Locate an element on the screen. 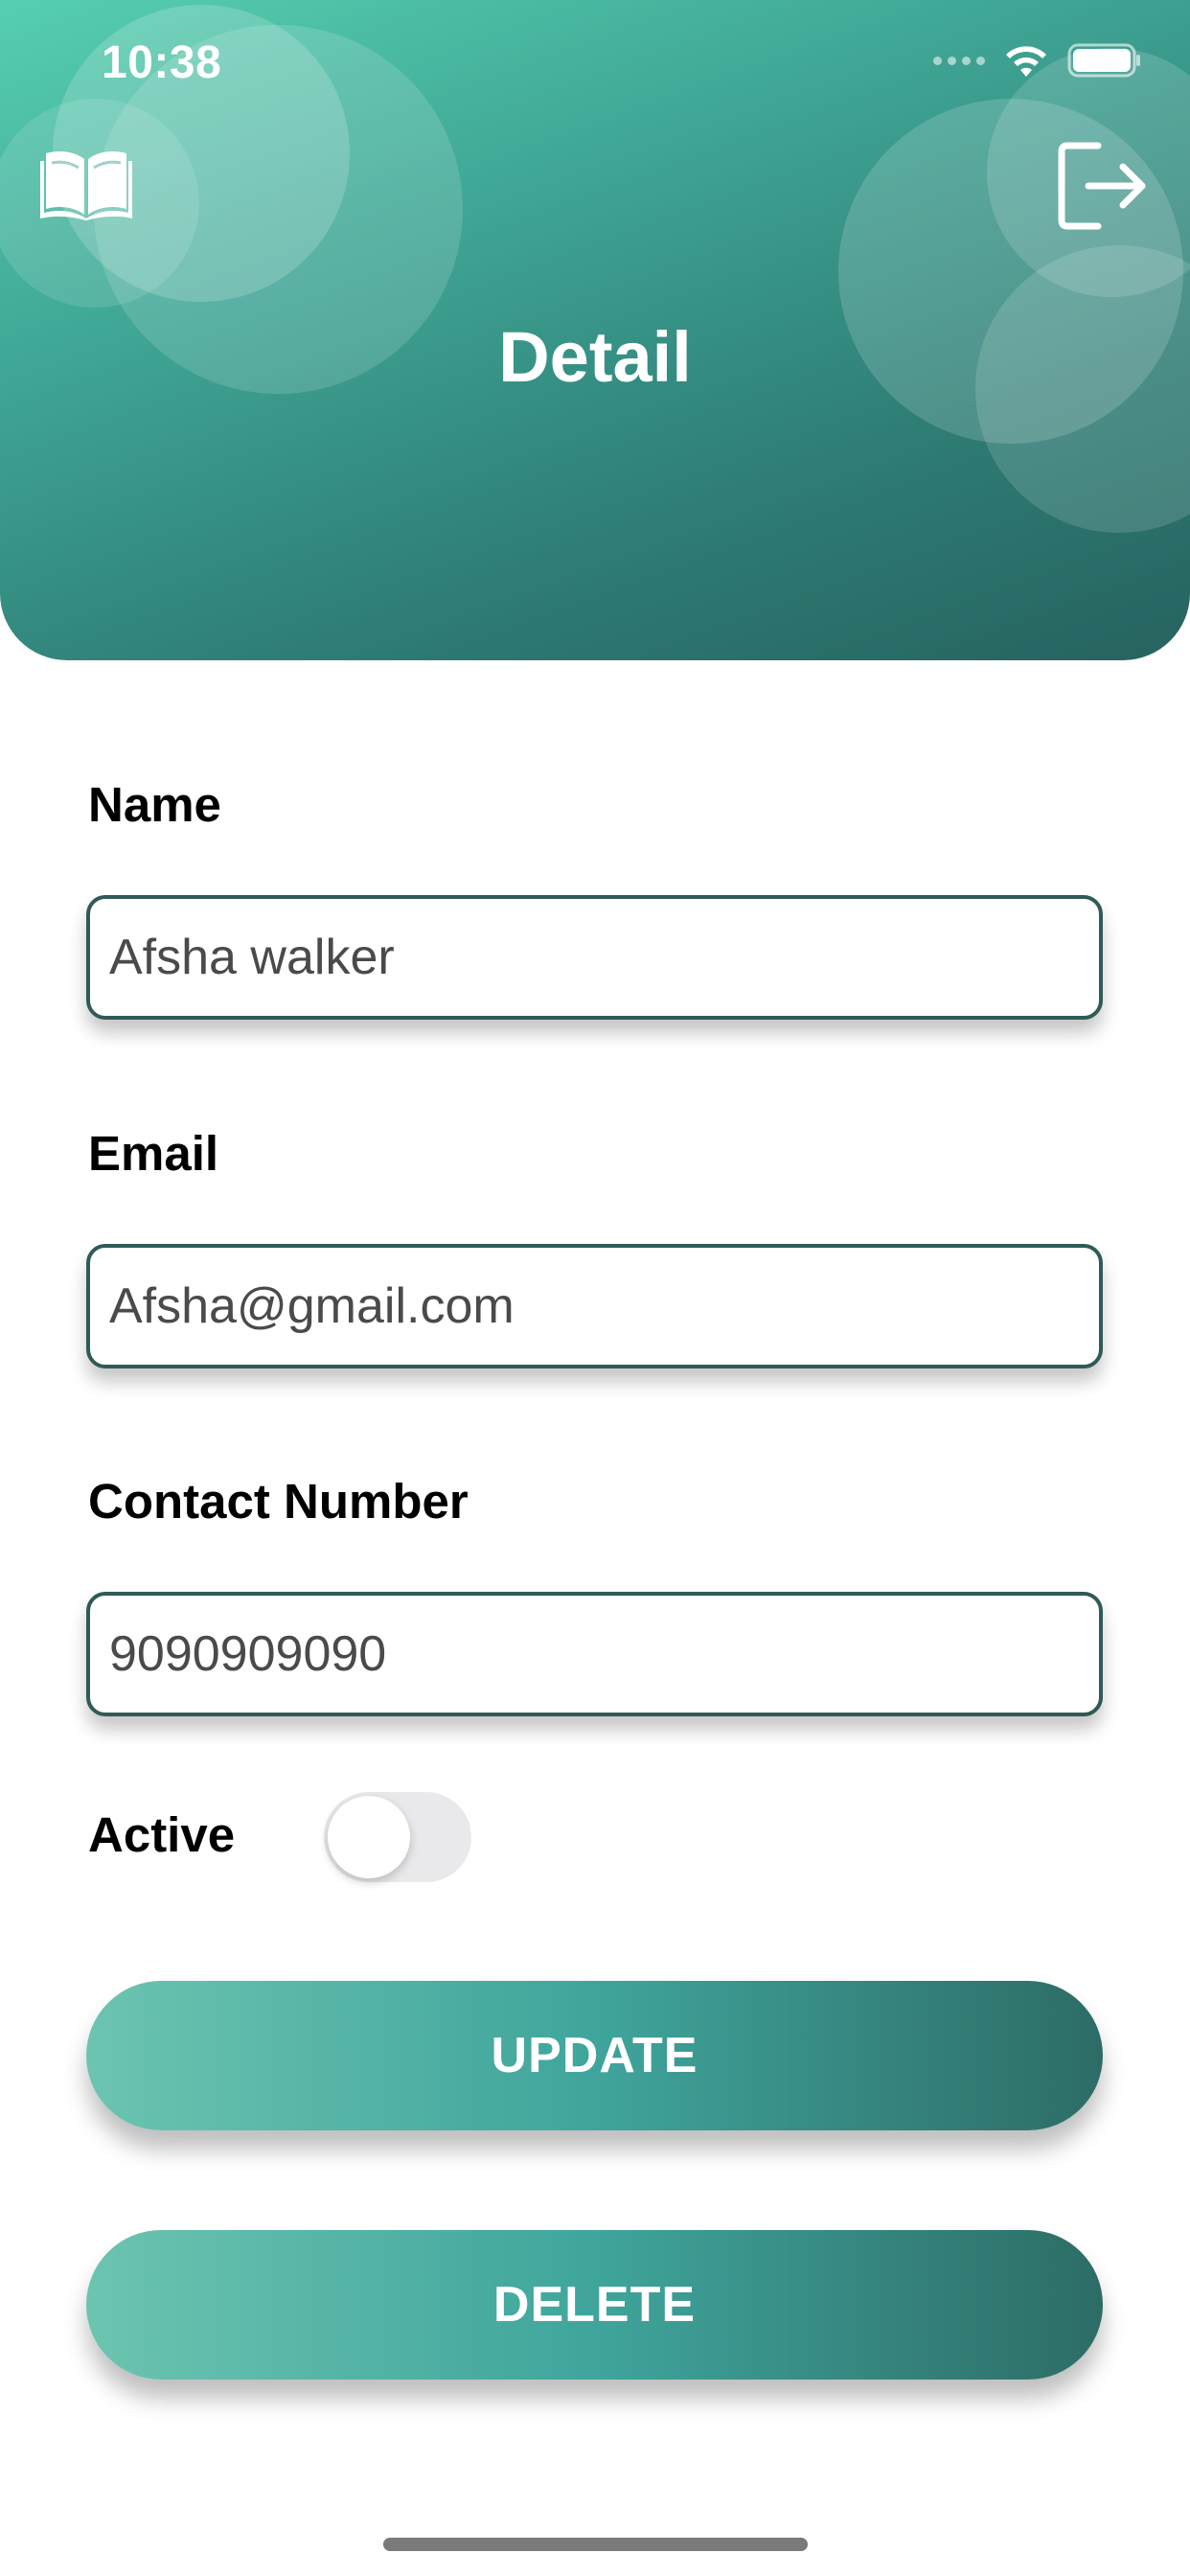 The height and width of the screenshot is (2576, 1190). logout-icon is located at coordinates (1102, 186).